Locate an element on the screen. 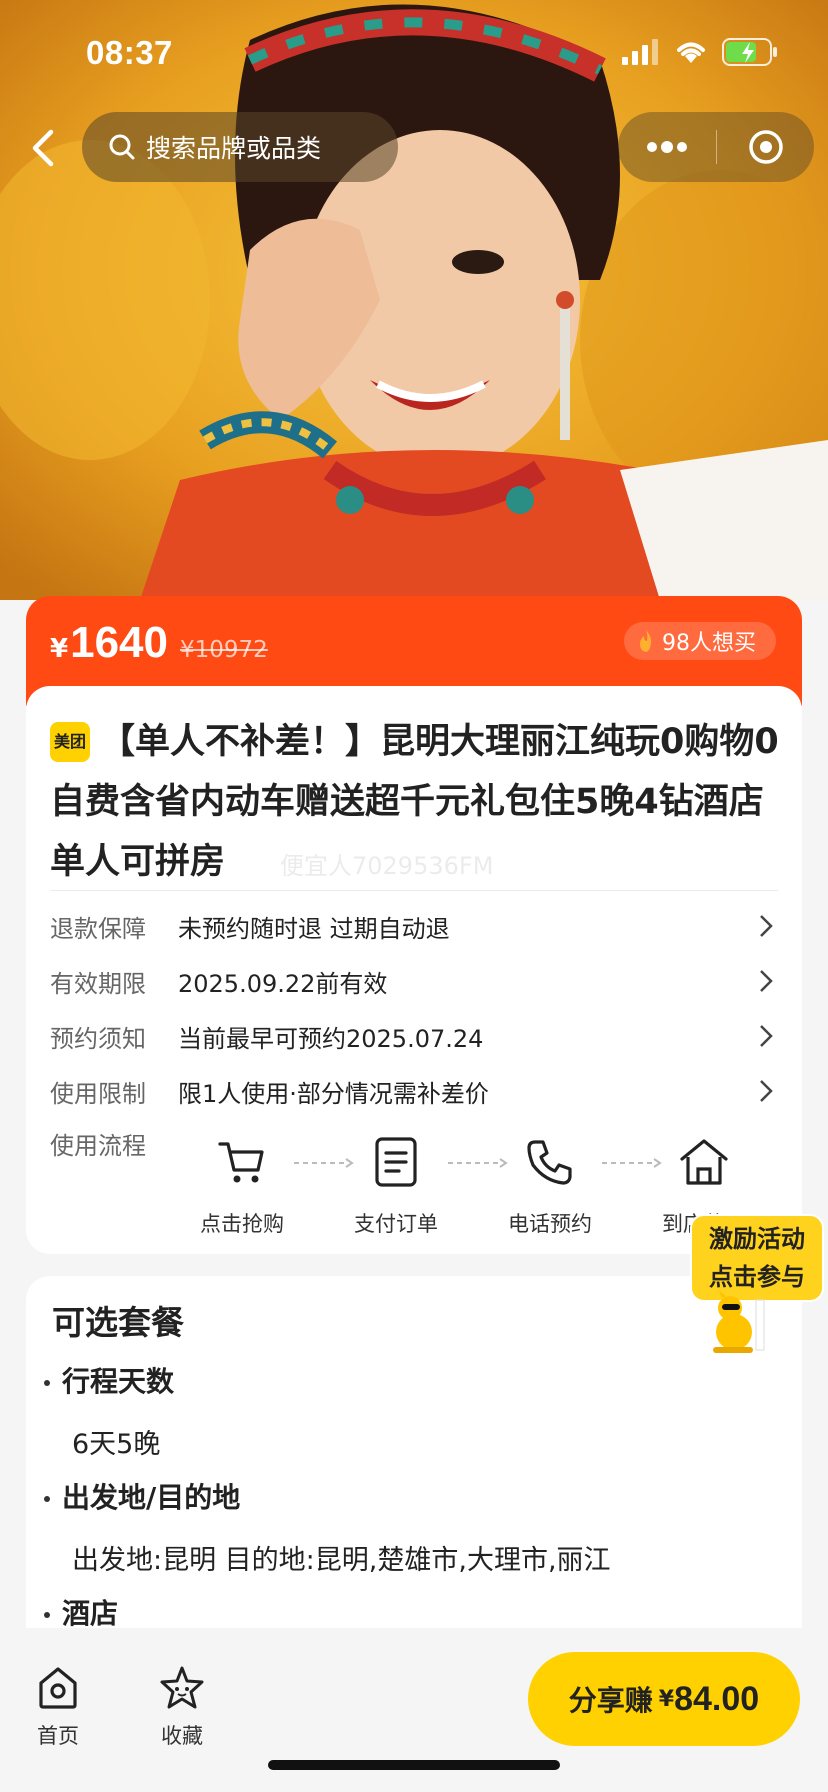 The width and height of the screenshot is (828, 1792). info-value: 当前最早可预约2025.07.24 is located at coordinates (331, 1038).